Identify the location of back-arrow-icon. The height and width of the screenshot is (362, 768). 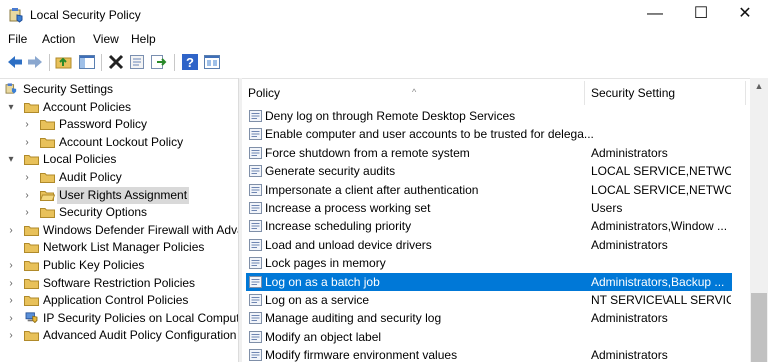
(15, 62).